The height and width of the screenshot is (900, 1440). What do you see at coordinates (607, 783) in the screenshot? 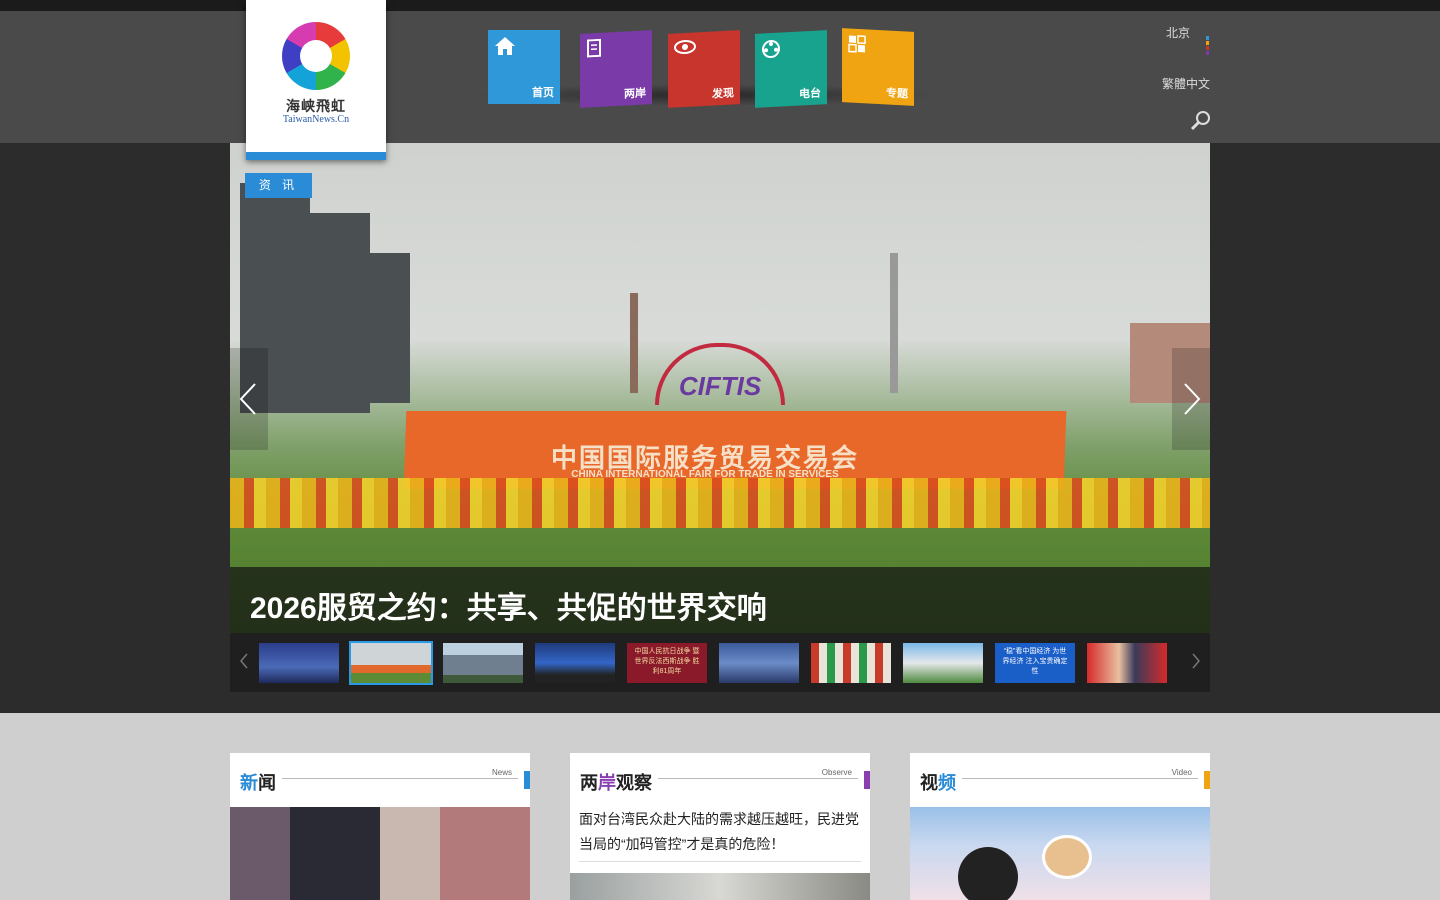
I see `title-accent: 岸` at bounding box center [607, 783].